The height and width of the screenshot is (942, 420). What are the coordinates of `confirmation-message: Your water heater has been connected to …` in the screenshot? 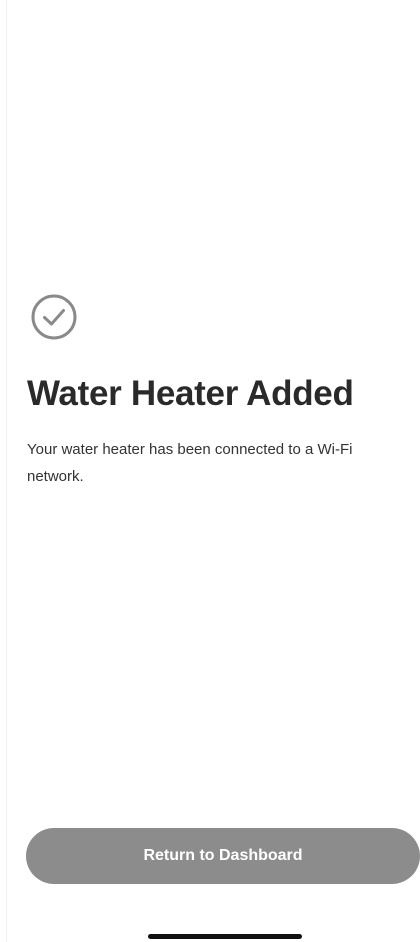 It's located at (190, 463).